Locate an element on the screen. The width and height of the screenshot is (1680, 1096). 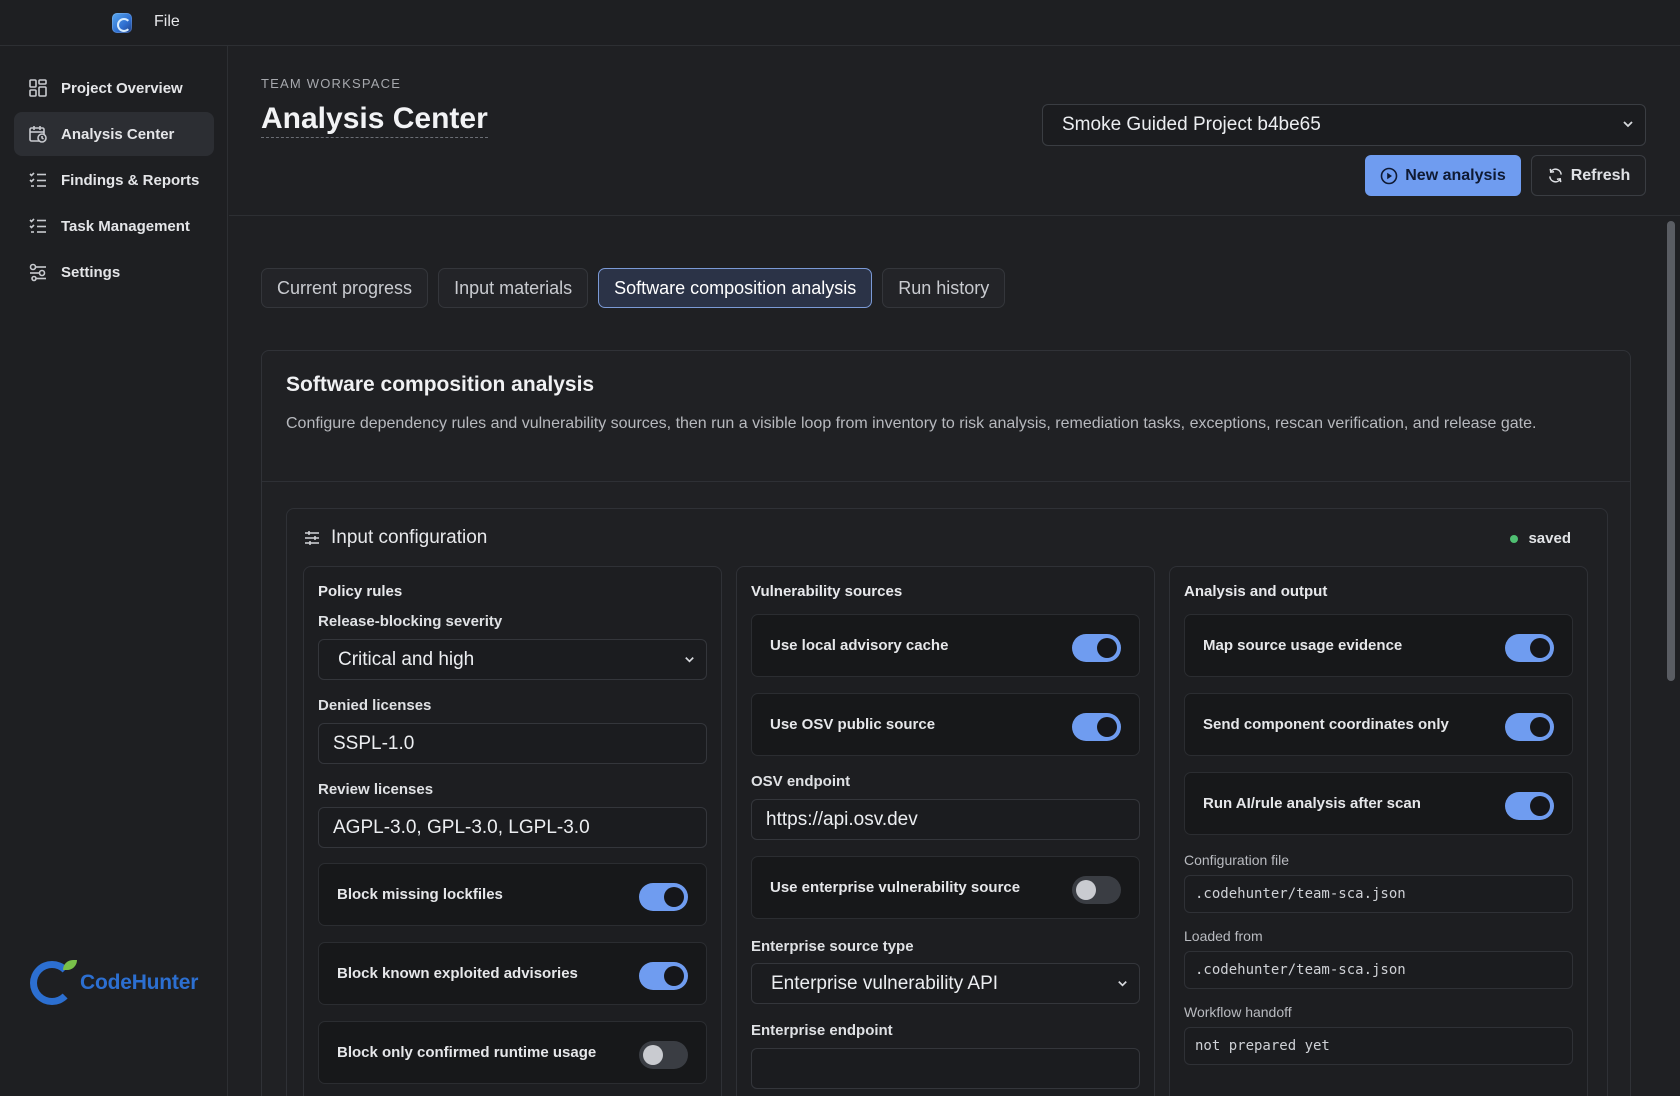
toggle-label: Use local advisory cache is located at coordinates (859, 645).